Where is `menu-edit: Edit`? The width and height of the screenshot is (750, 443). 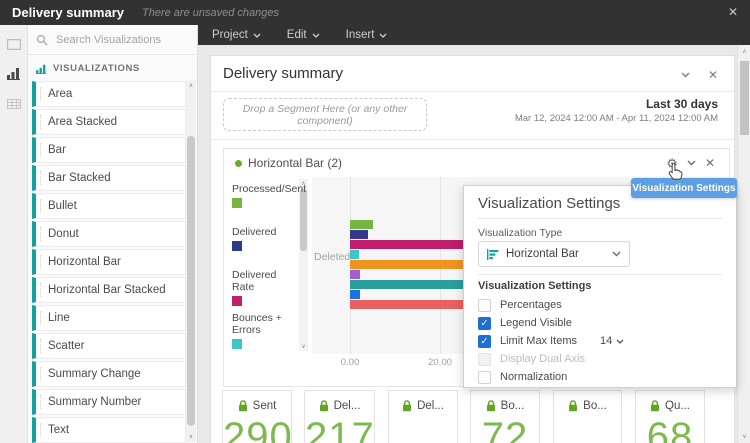
menu-edit: Edit is located at coordinates (303, 35).